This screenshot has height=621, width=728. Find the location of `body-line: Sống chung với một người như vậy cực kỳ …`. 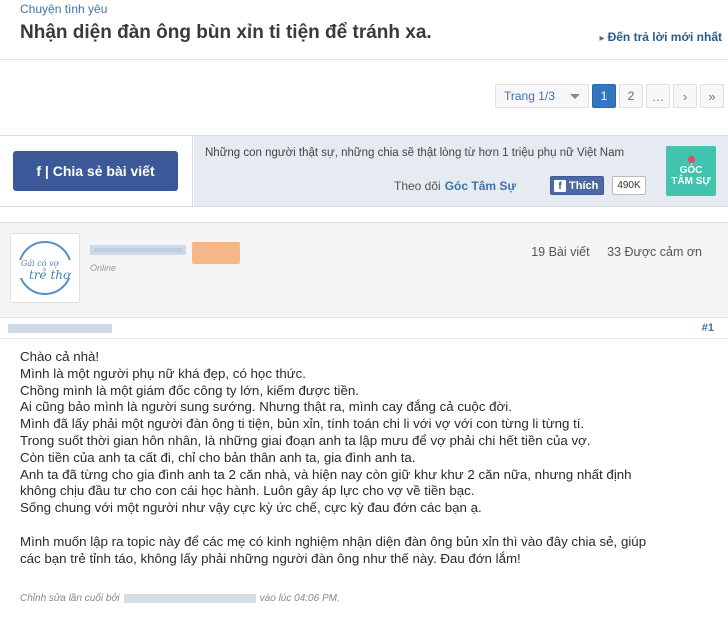

body-line: Sống chung với một người như vậy cực kỳ … is located at coordinates (251, 508).